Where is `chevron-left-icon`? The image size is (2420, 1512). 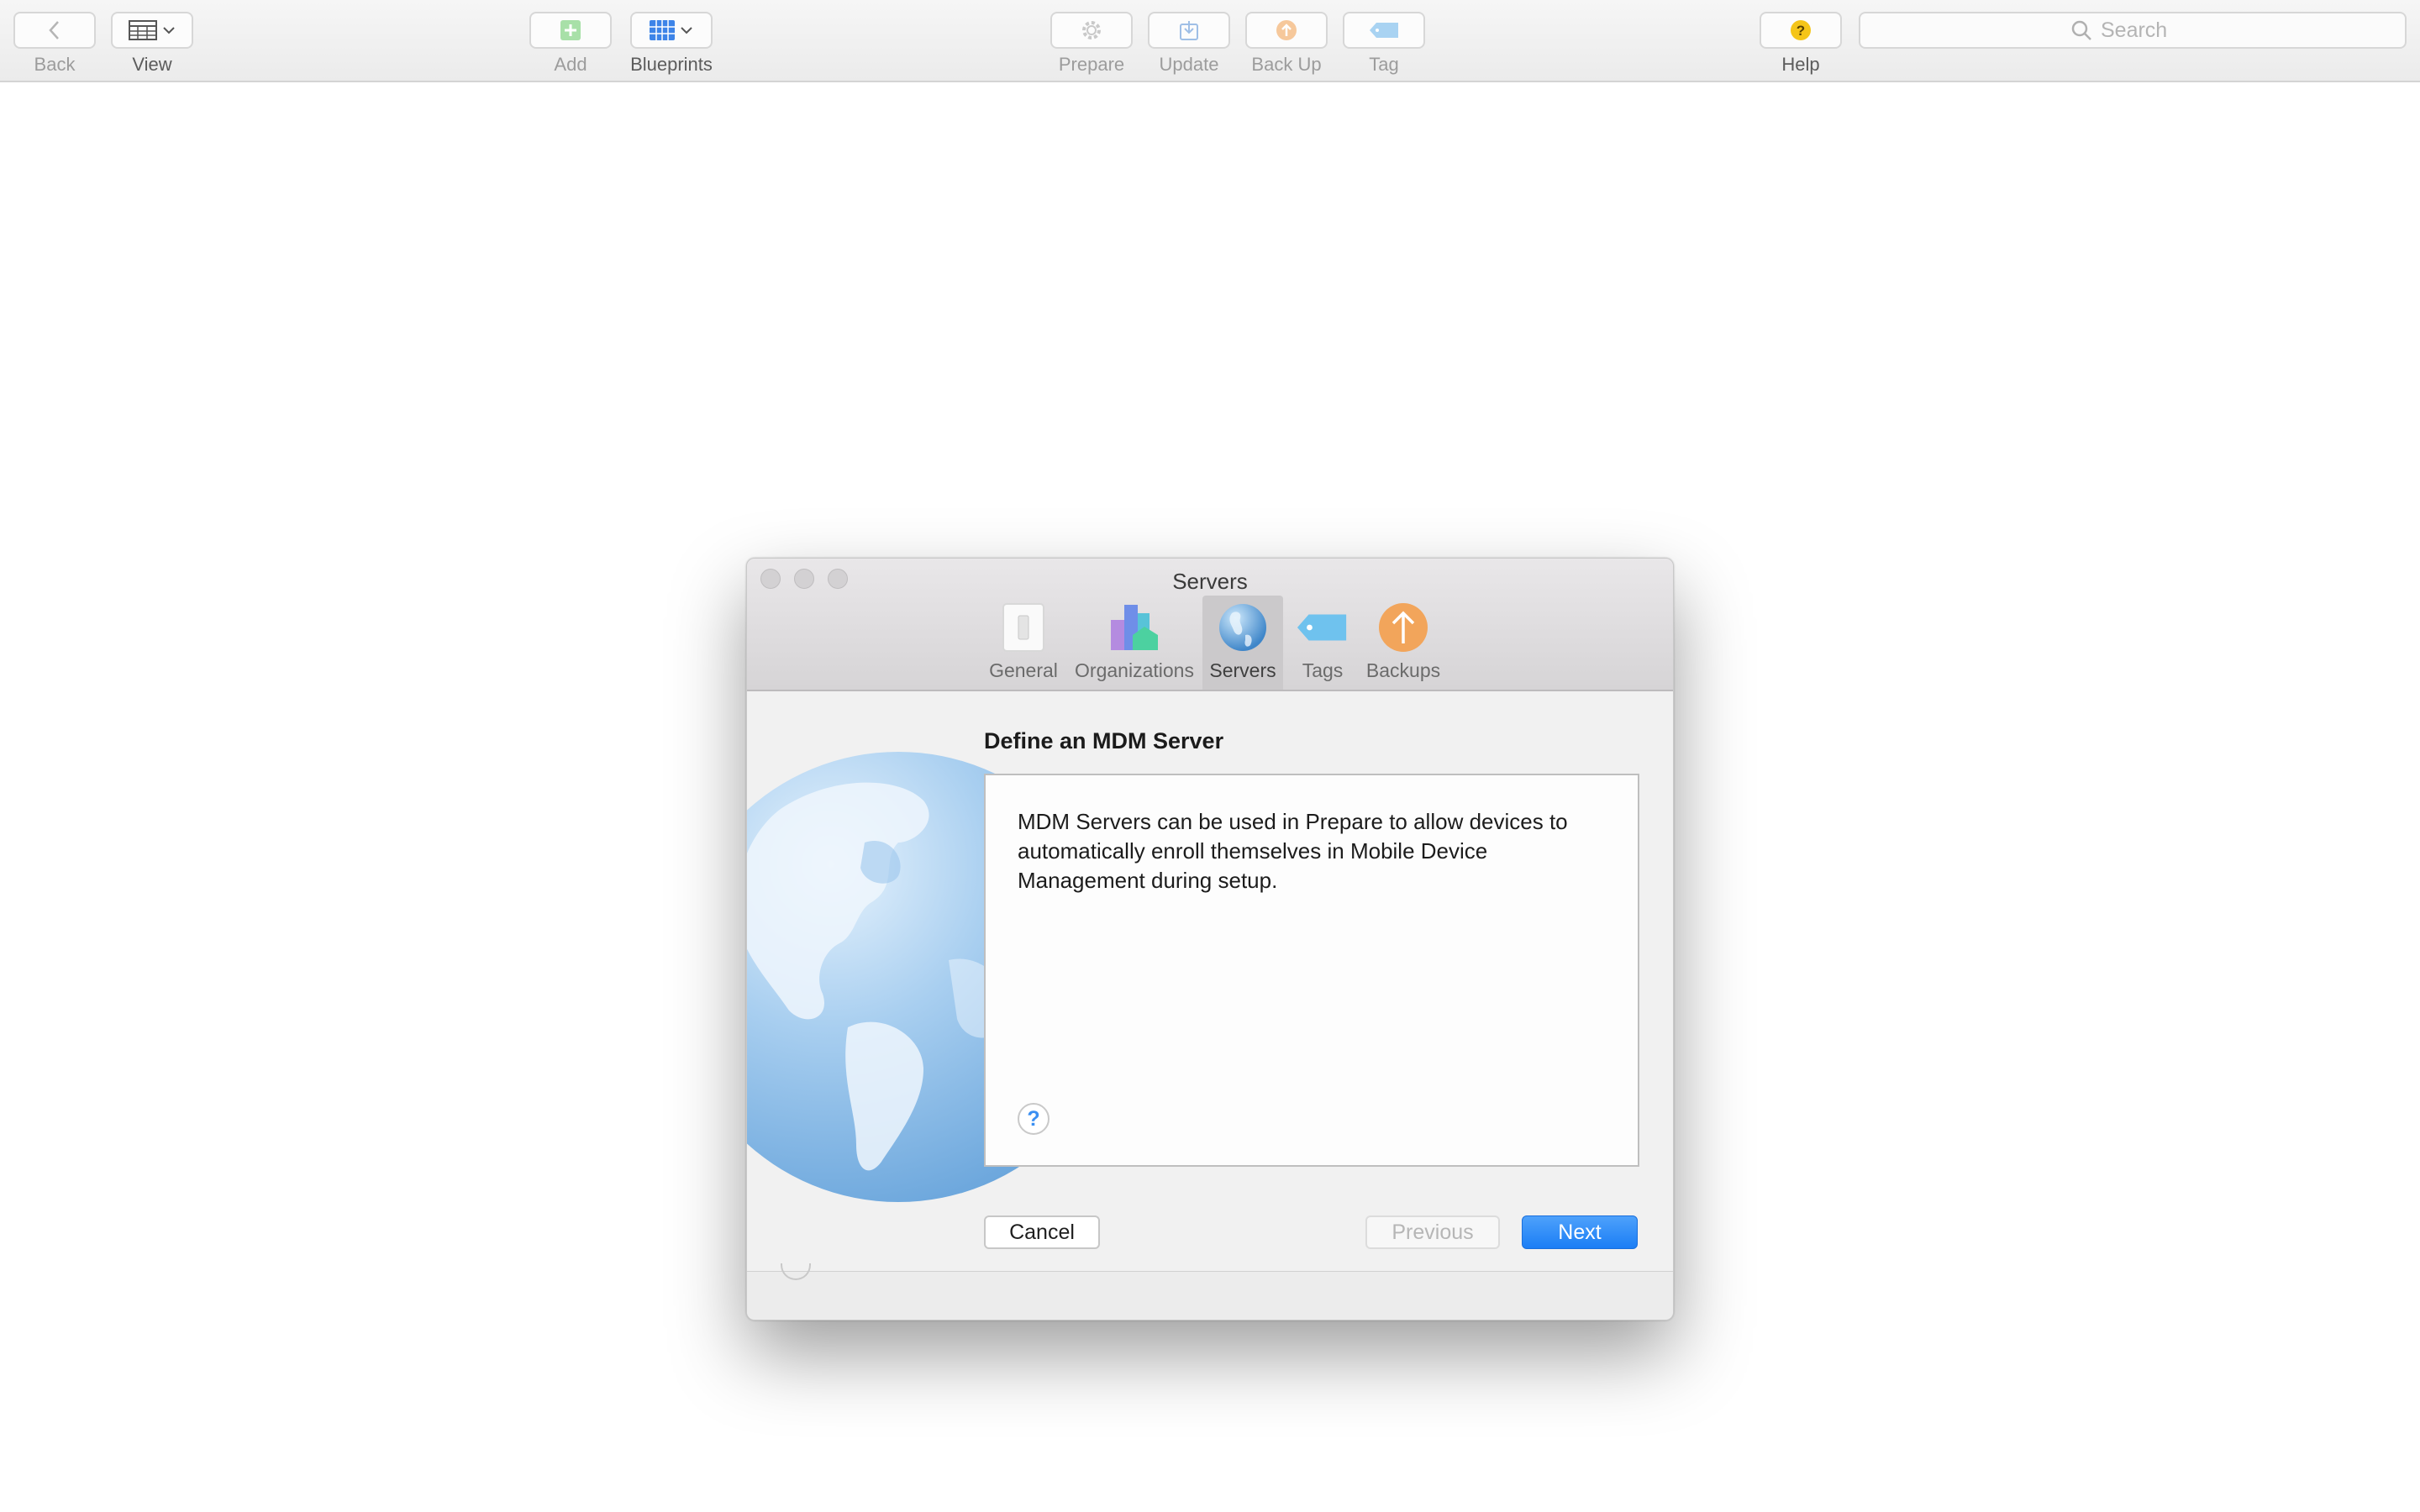
chevron-left-icon is located at coordinates (54, 30).